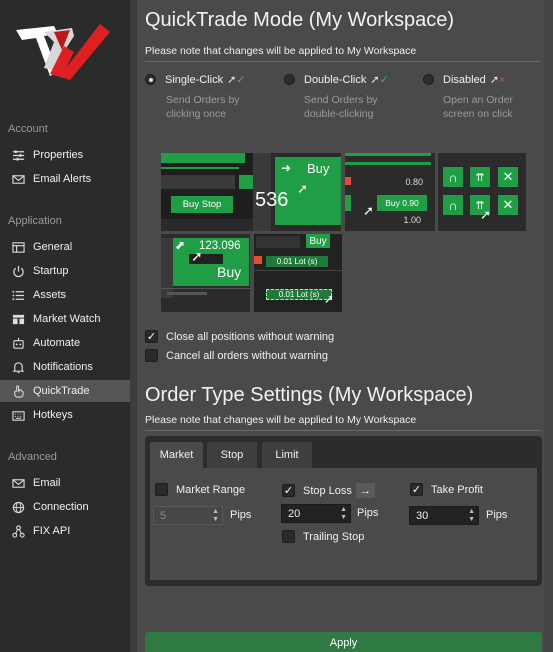 The image size is (553, 652). I want to click on close-positions-checkbox: ✓ Close all positions without warning, so click(239, 336).